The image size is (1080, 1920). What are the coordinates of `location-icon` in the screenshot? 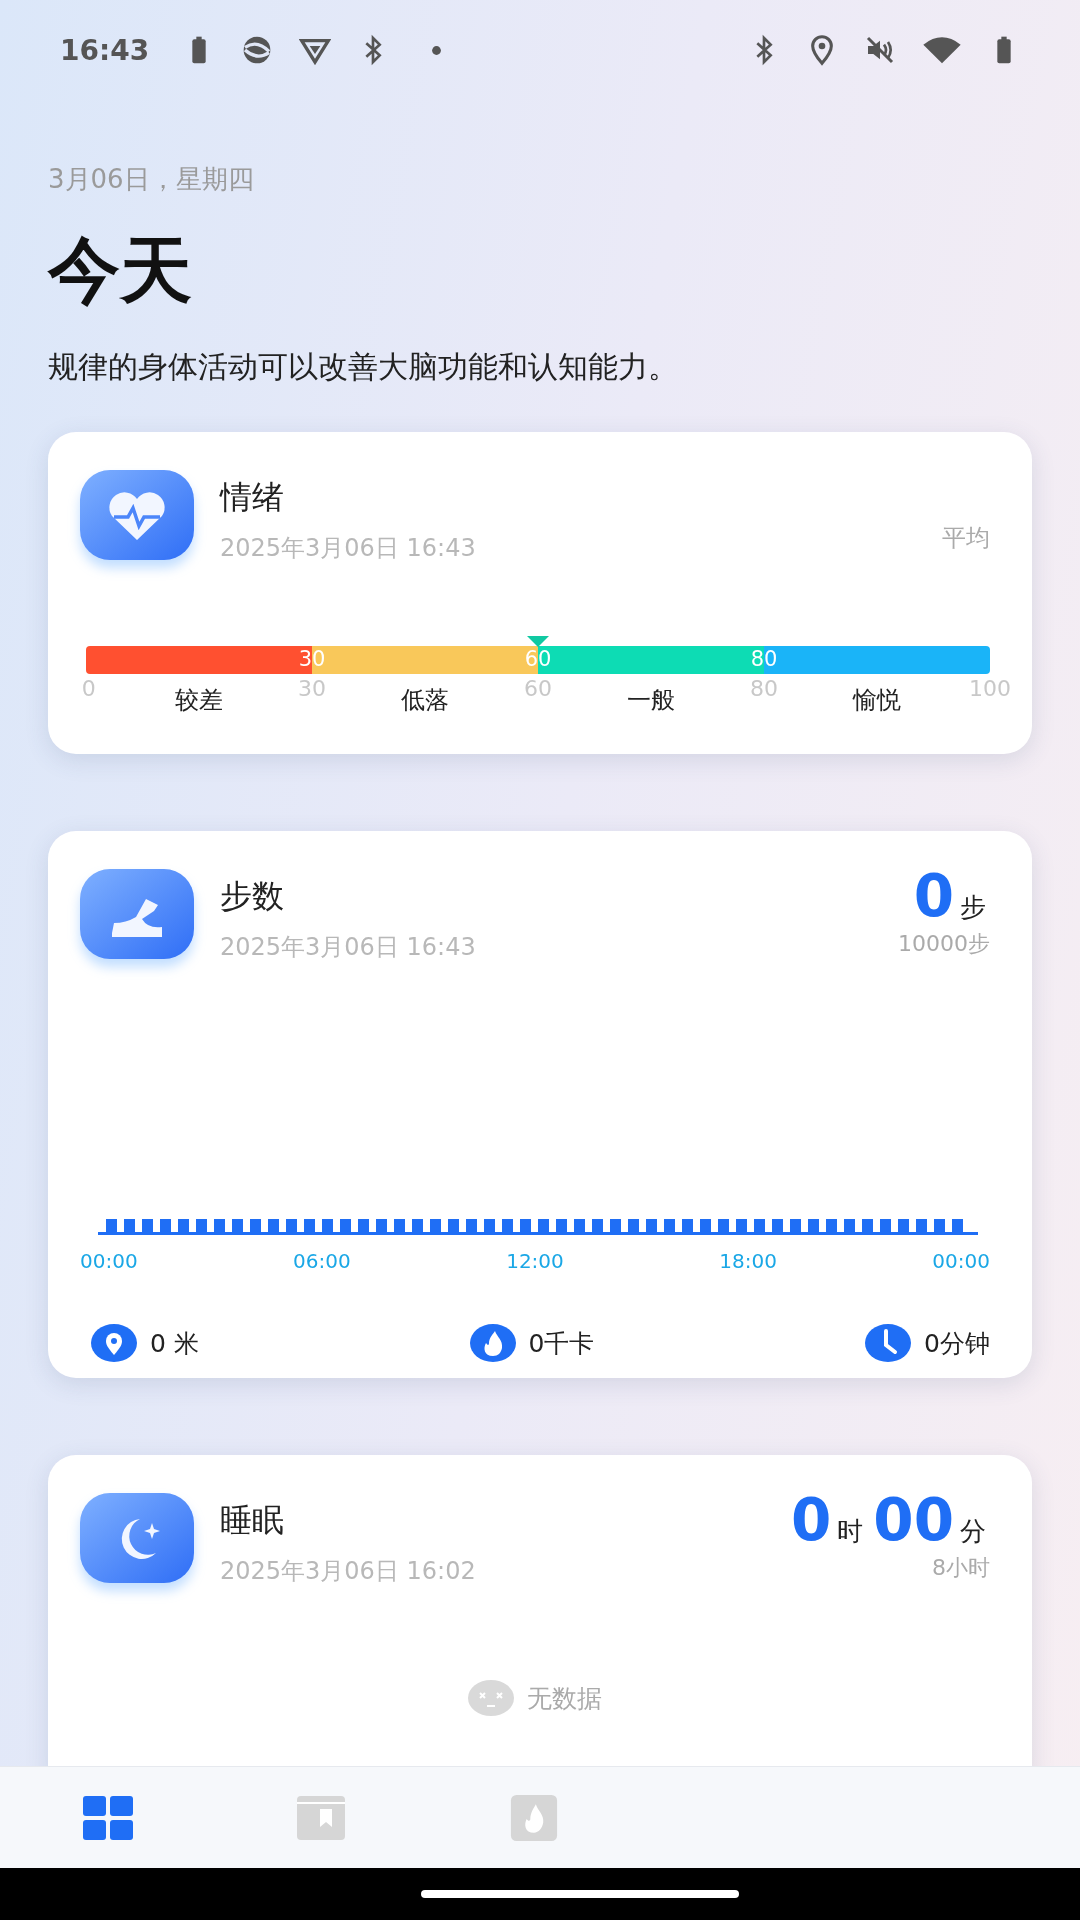 It's located at (114, 1343).